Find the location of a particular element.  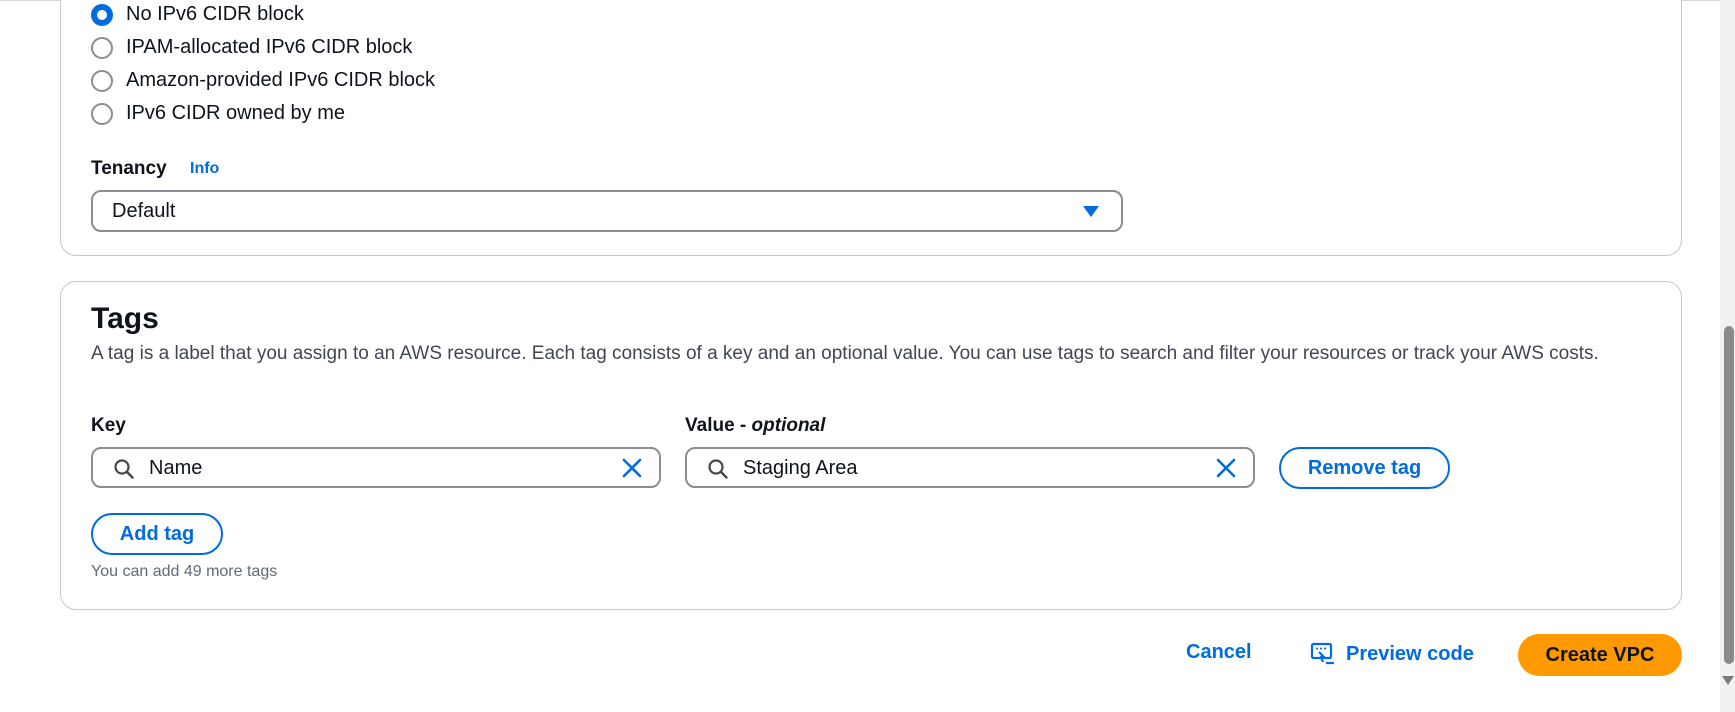

radio-owned-ipv6: IPv6 CIDR owned by me is located at coordinates (218, 113).